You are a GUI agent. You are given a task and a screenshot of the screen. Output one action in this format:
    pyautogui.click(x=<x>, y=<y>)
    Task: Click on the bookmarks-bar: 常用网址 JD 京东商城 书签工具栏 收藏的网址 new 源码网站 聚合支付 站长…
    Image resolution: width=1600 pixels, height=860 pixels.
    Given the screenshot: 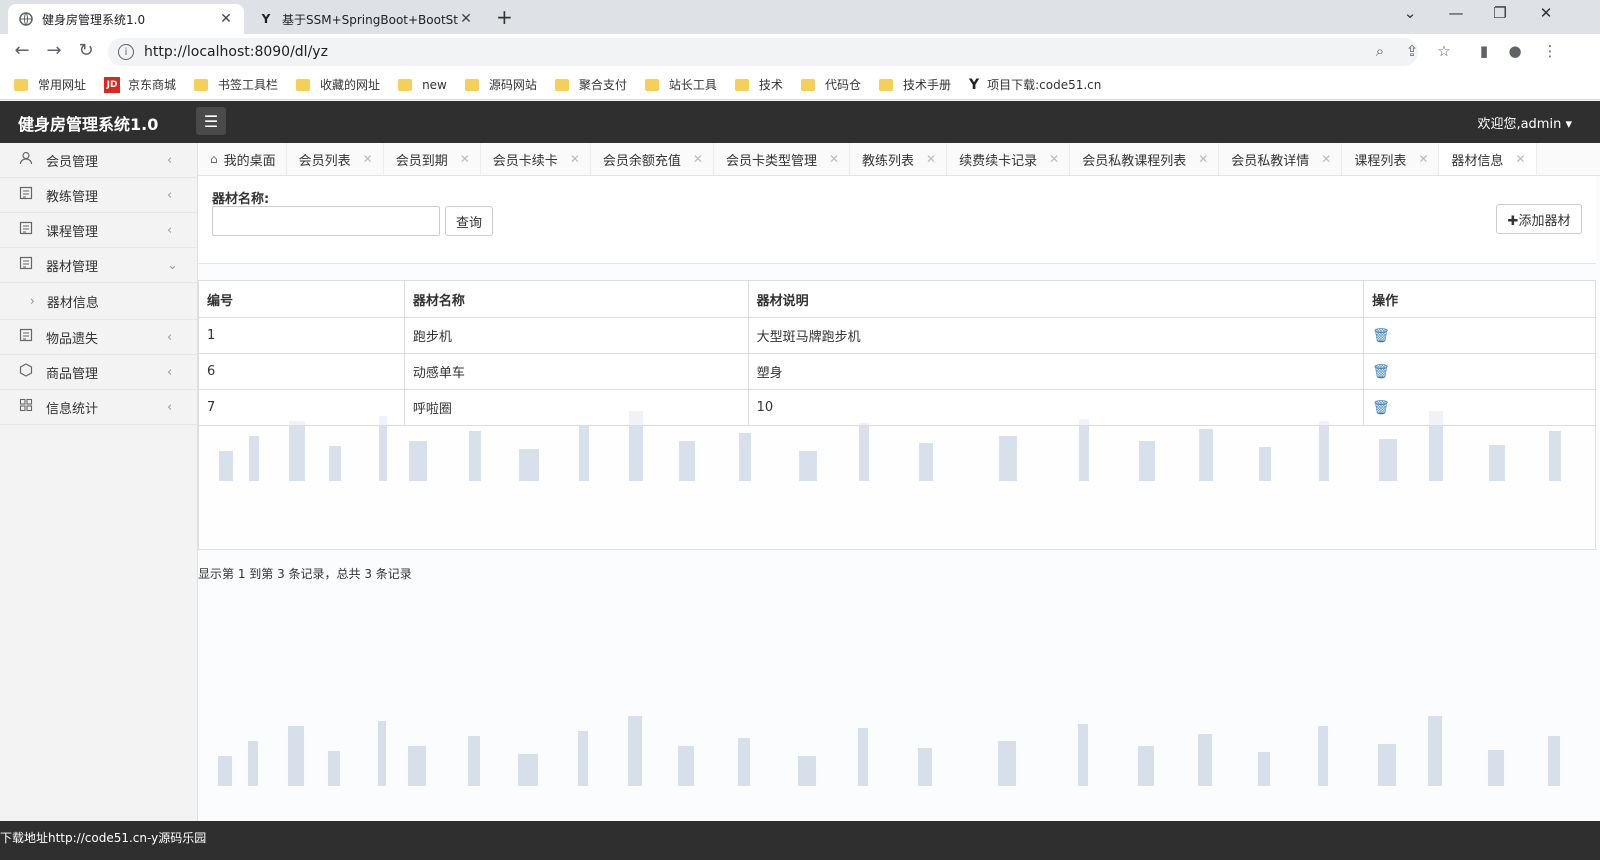 What is the action you would take?
    pyautogui.click(x=800, y=85)
    